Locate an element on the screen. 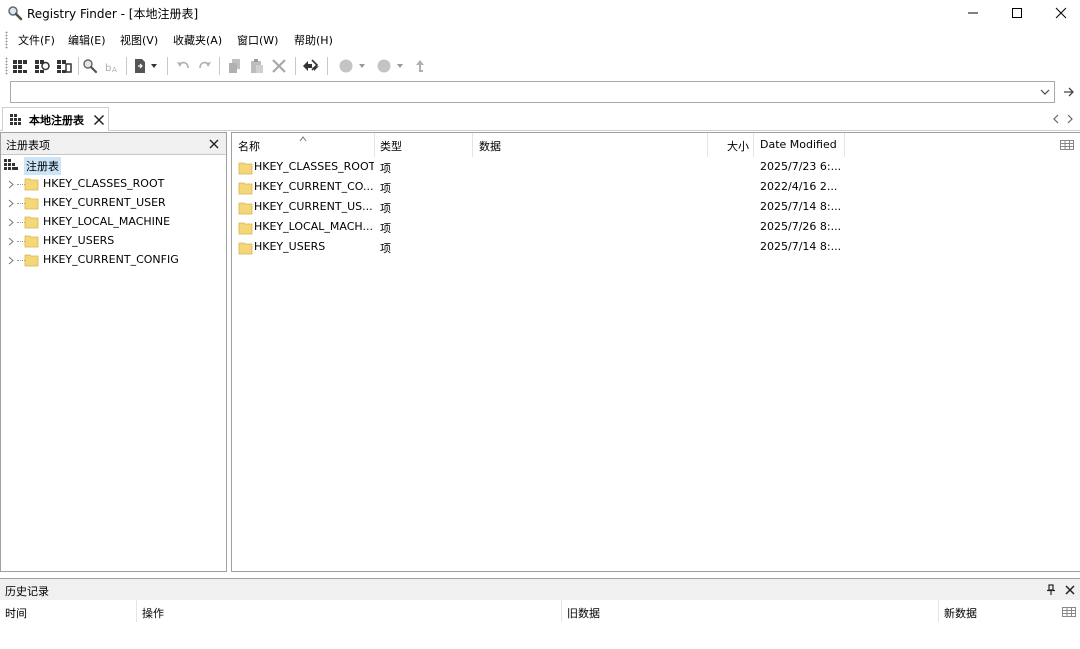 This screenshot has height=649, width=1080. history-column-operation: 操作 is located at coordinates (349, 611).